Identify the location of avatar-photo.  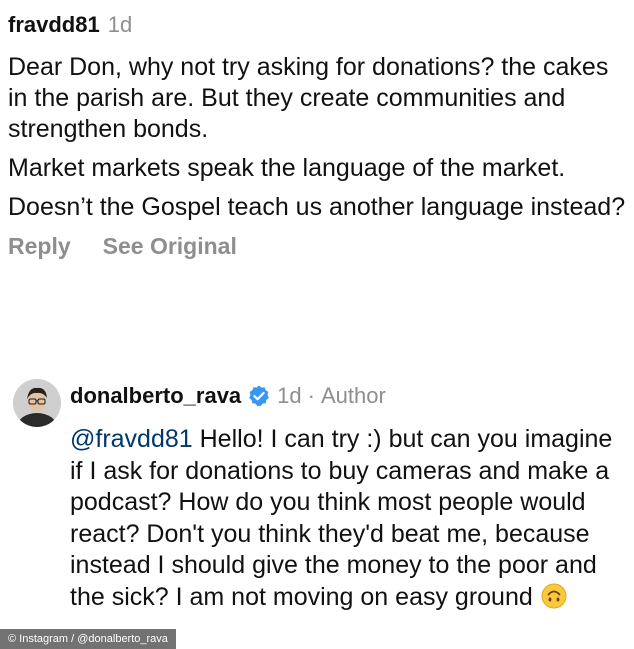
(37, 403).